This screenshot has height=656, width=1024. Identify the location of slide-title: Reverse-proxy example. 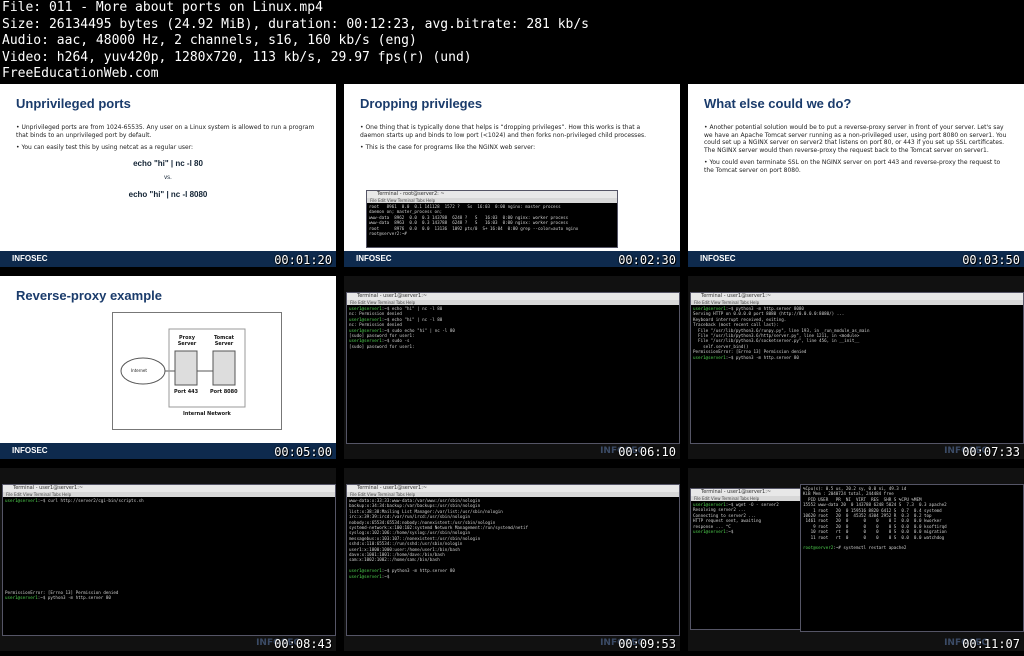
(89, 295).